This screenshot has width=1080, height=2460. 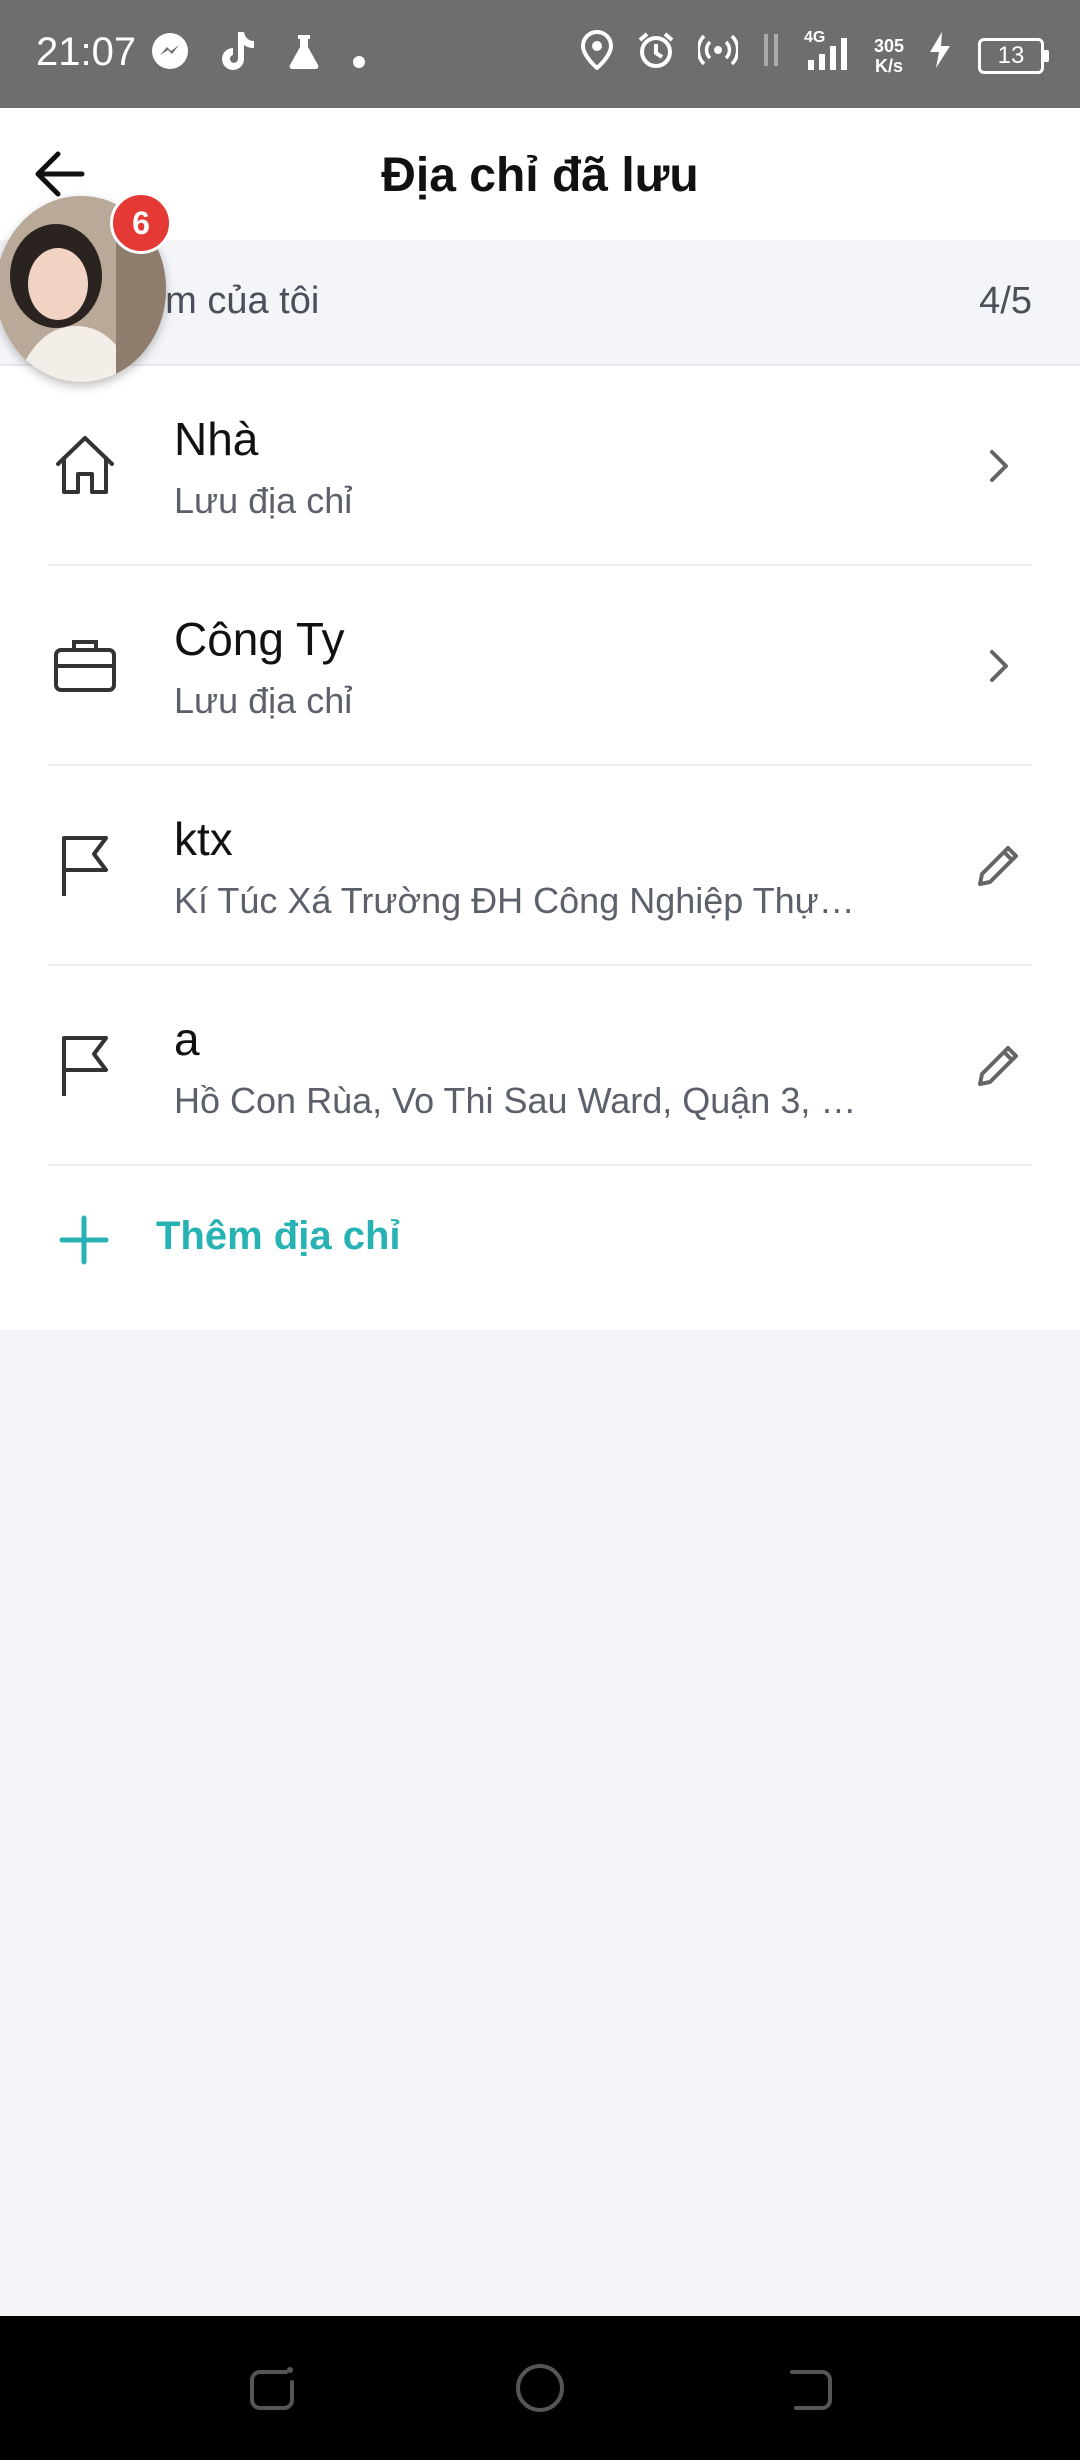 What do you see at coordinates (359, 57) in the screenshot?
I see `dot-icon` at bounding box center [359, 57].